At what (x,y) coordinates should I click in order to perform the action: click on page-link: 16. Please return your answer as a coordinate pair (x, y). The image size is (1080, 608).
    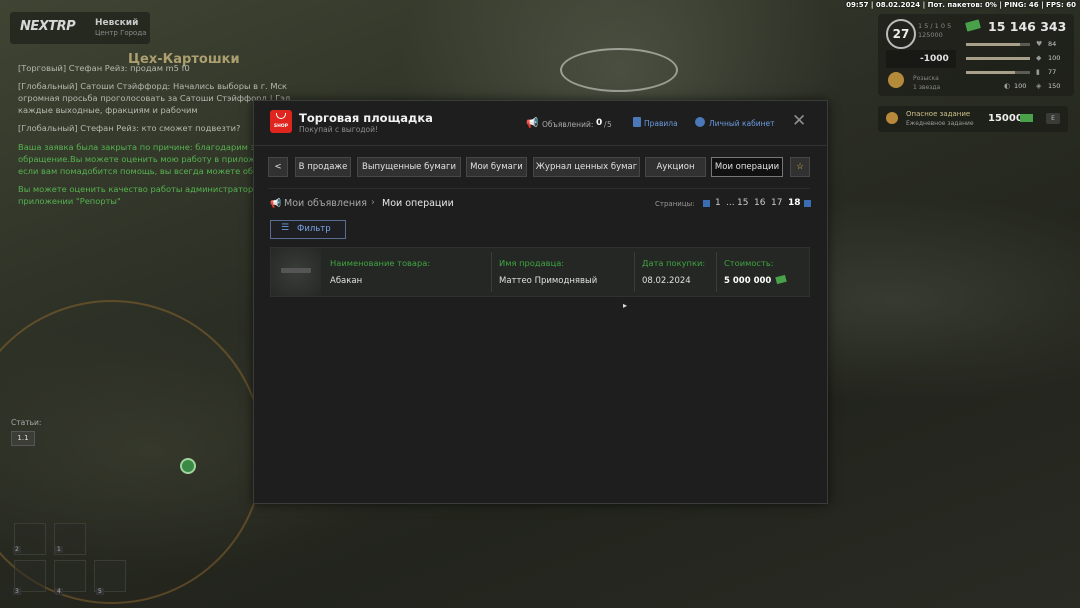
    Looking at the image, I should click on (759, 203).